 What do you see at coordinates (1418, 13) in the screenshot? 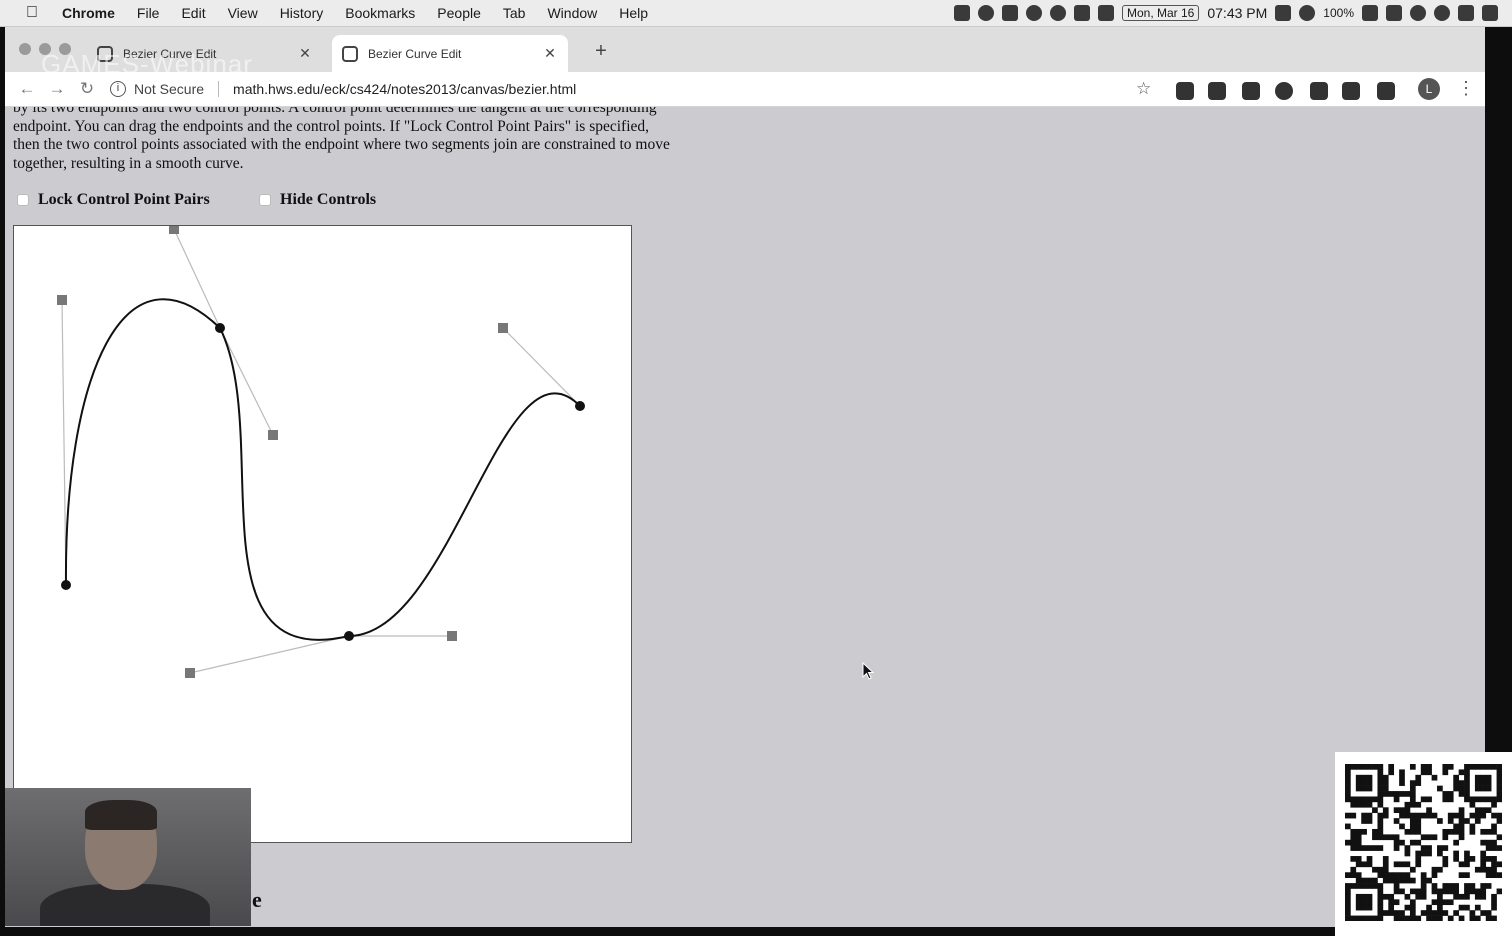
I see `spotlight-search-icon` at bounding box center [1418, 13].